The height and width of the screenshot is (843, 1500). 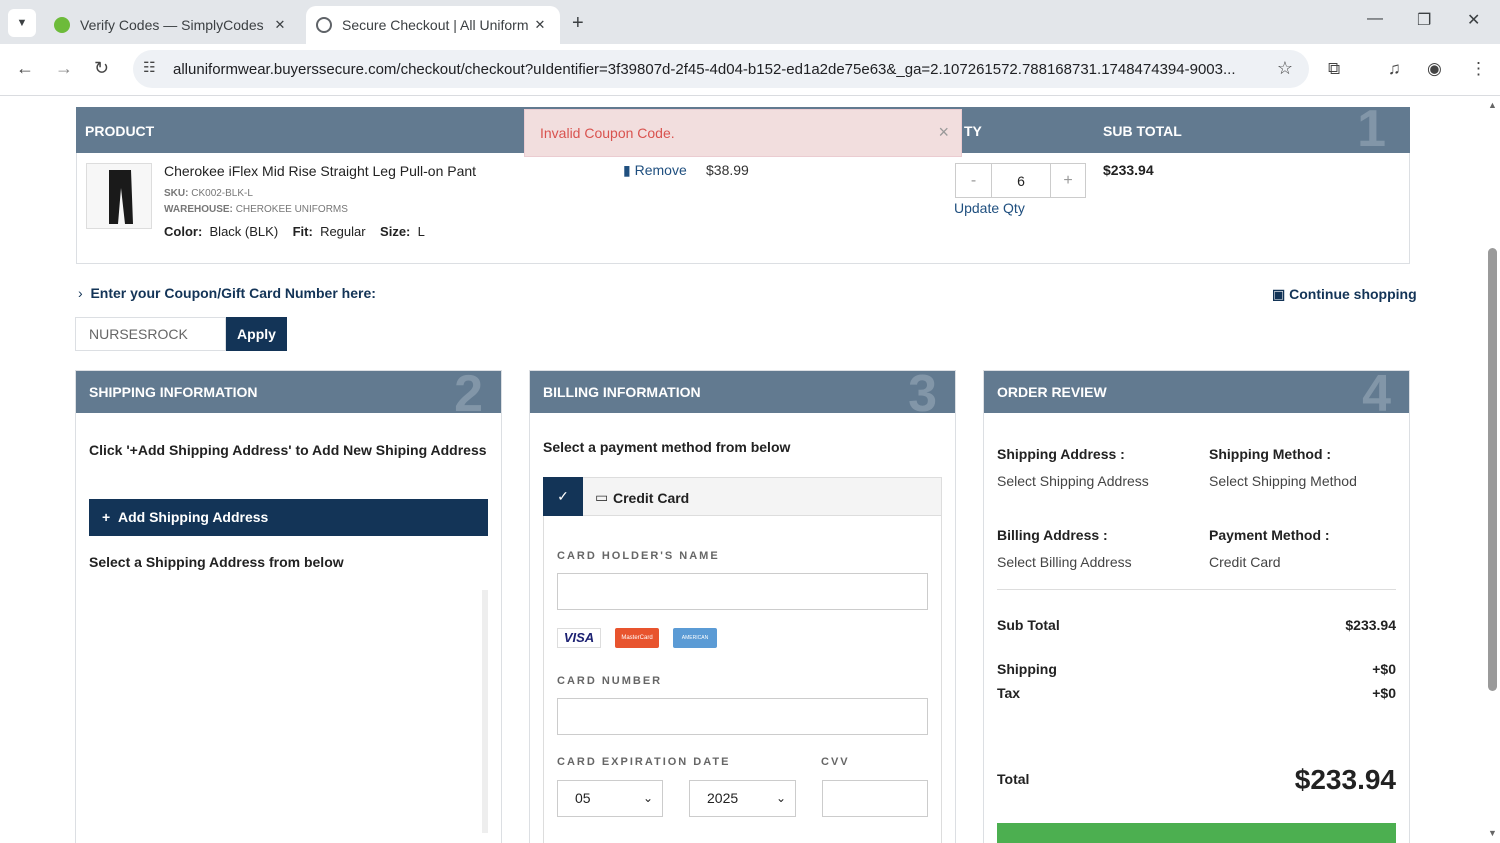 What do you see at coordinates (150, 334) in the screenshot?
I see `coupon-input: NURSESROCK` at bounding box center [150, 334].